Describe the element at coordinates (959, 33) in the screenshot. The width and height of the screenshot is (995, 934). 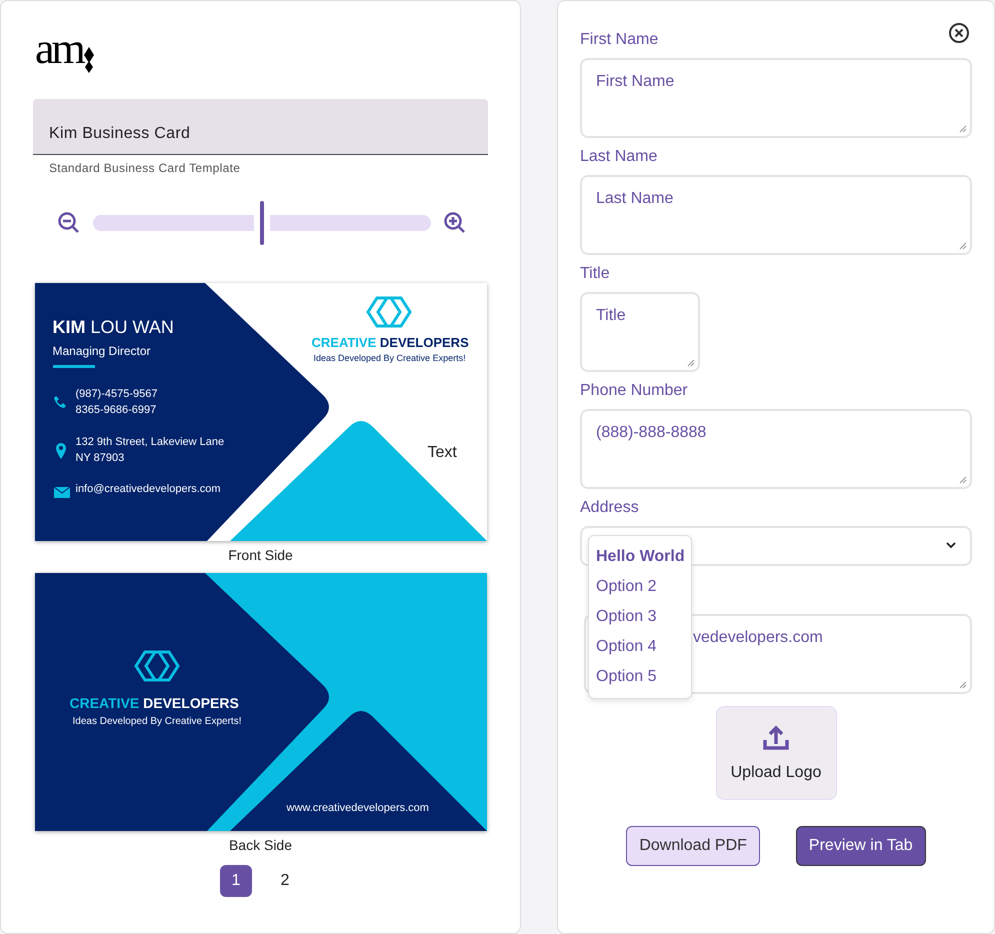
I see `close-icon` at that location.